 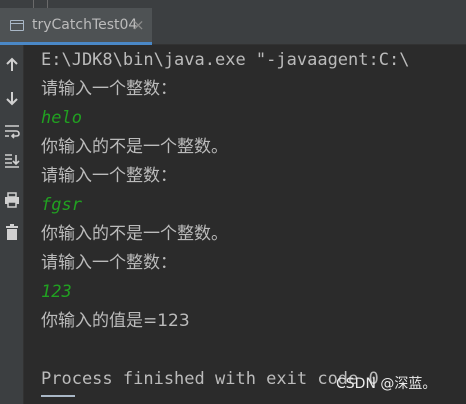 What do you see at coordinates (17, 25) in the screenshot?
I see `console-tab-icon` at bounding box center [17, 25].